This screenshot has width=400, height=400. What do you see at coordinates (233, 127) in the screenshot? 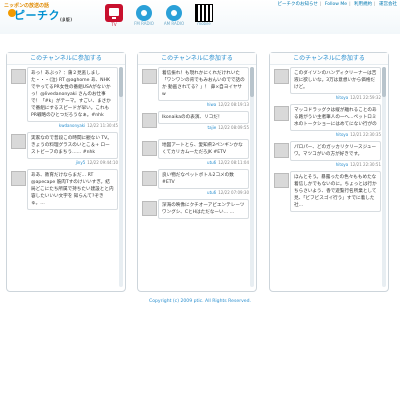
I see `post-time: 12/22 08:09:55` at bounding box center [233, 127].